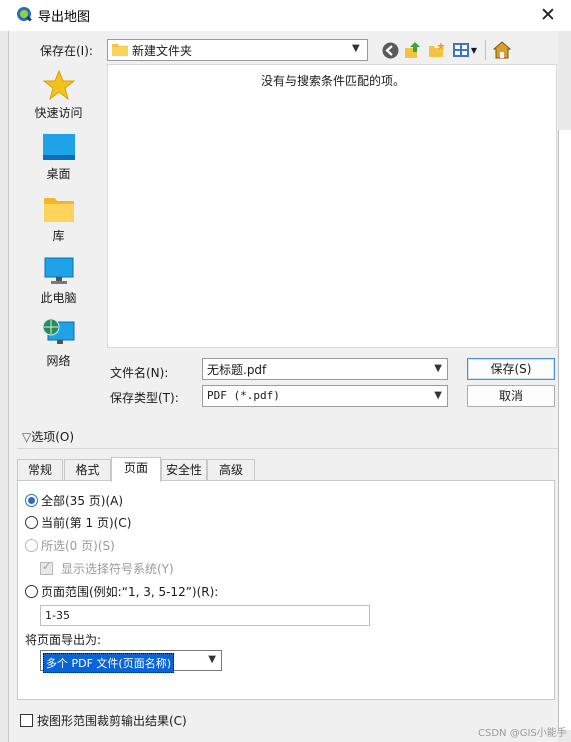 Image resolution: width=571 pixels, height=742 pixels. I want to click on computer-icon, so click(58, 270).